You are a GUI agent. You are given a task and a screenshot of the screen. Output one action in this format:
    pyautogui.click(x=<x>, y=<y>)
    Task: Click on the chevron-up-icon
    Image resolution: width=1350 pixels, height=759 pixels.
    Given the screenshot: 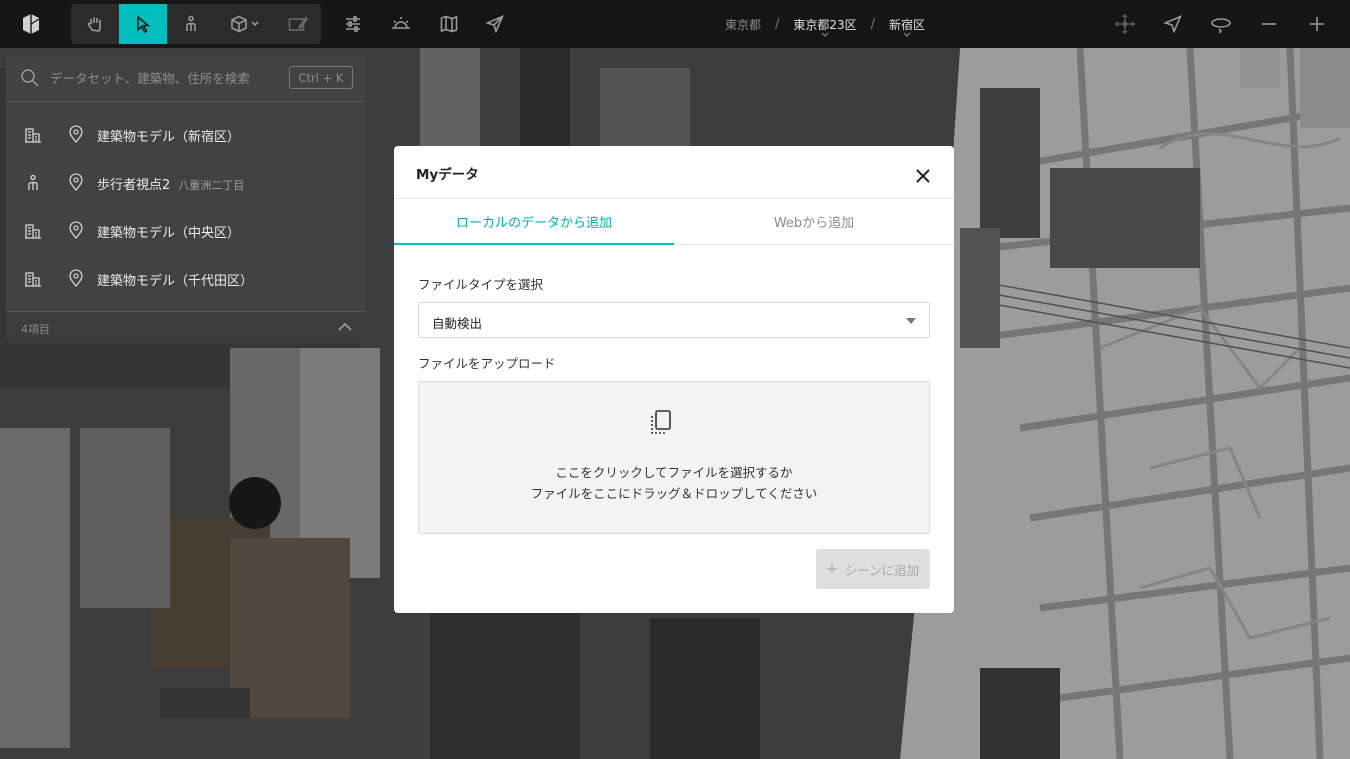 What is the action you would take?
    pyautogui.click(x=345, y=327)
    